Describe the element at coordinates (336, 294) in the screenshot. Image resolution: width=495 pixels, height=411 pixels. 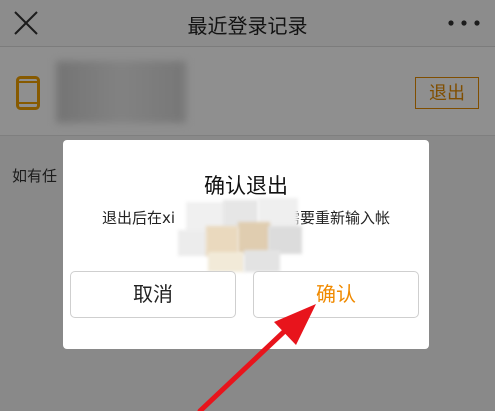
I see `confirm-button: 确认` at that location.